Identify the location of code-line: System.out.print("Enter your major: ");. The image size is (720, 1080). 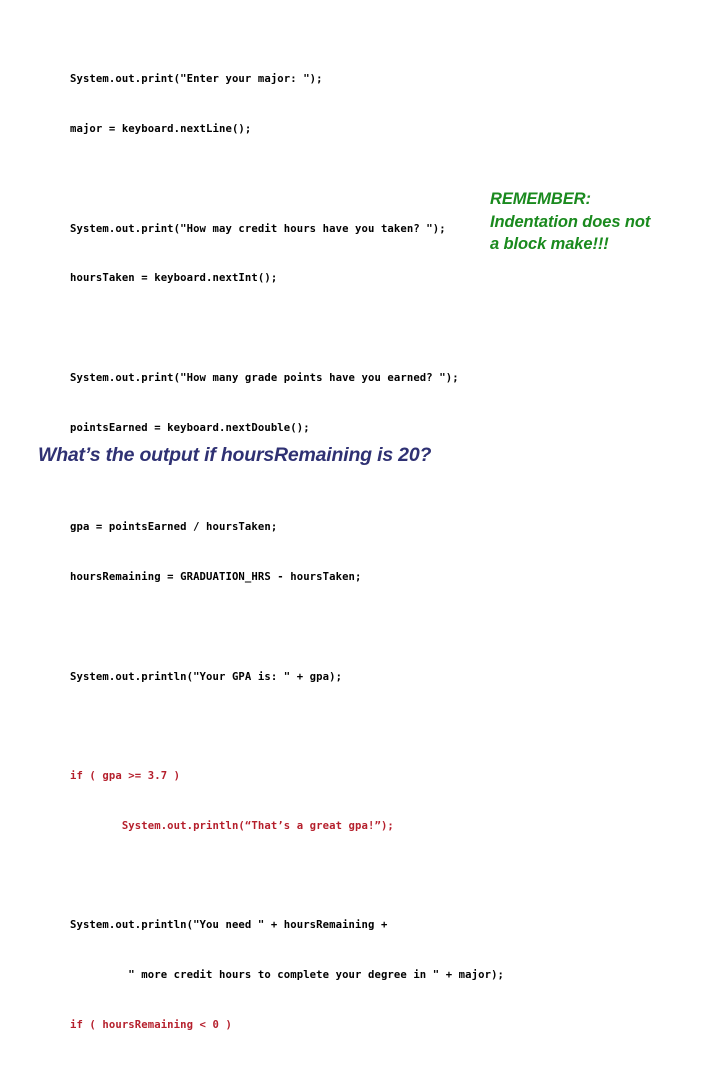
(196, 79).